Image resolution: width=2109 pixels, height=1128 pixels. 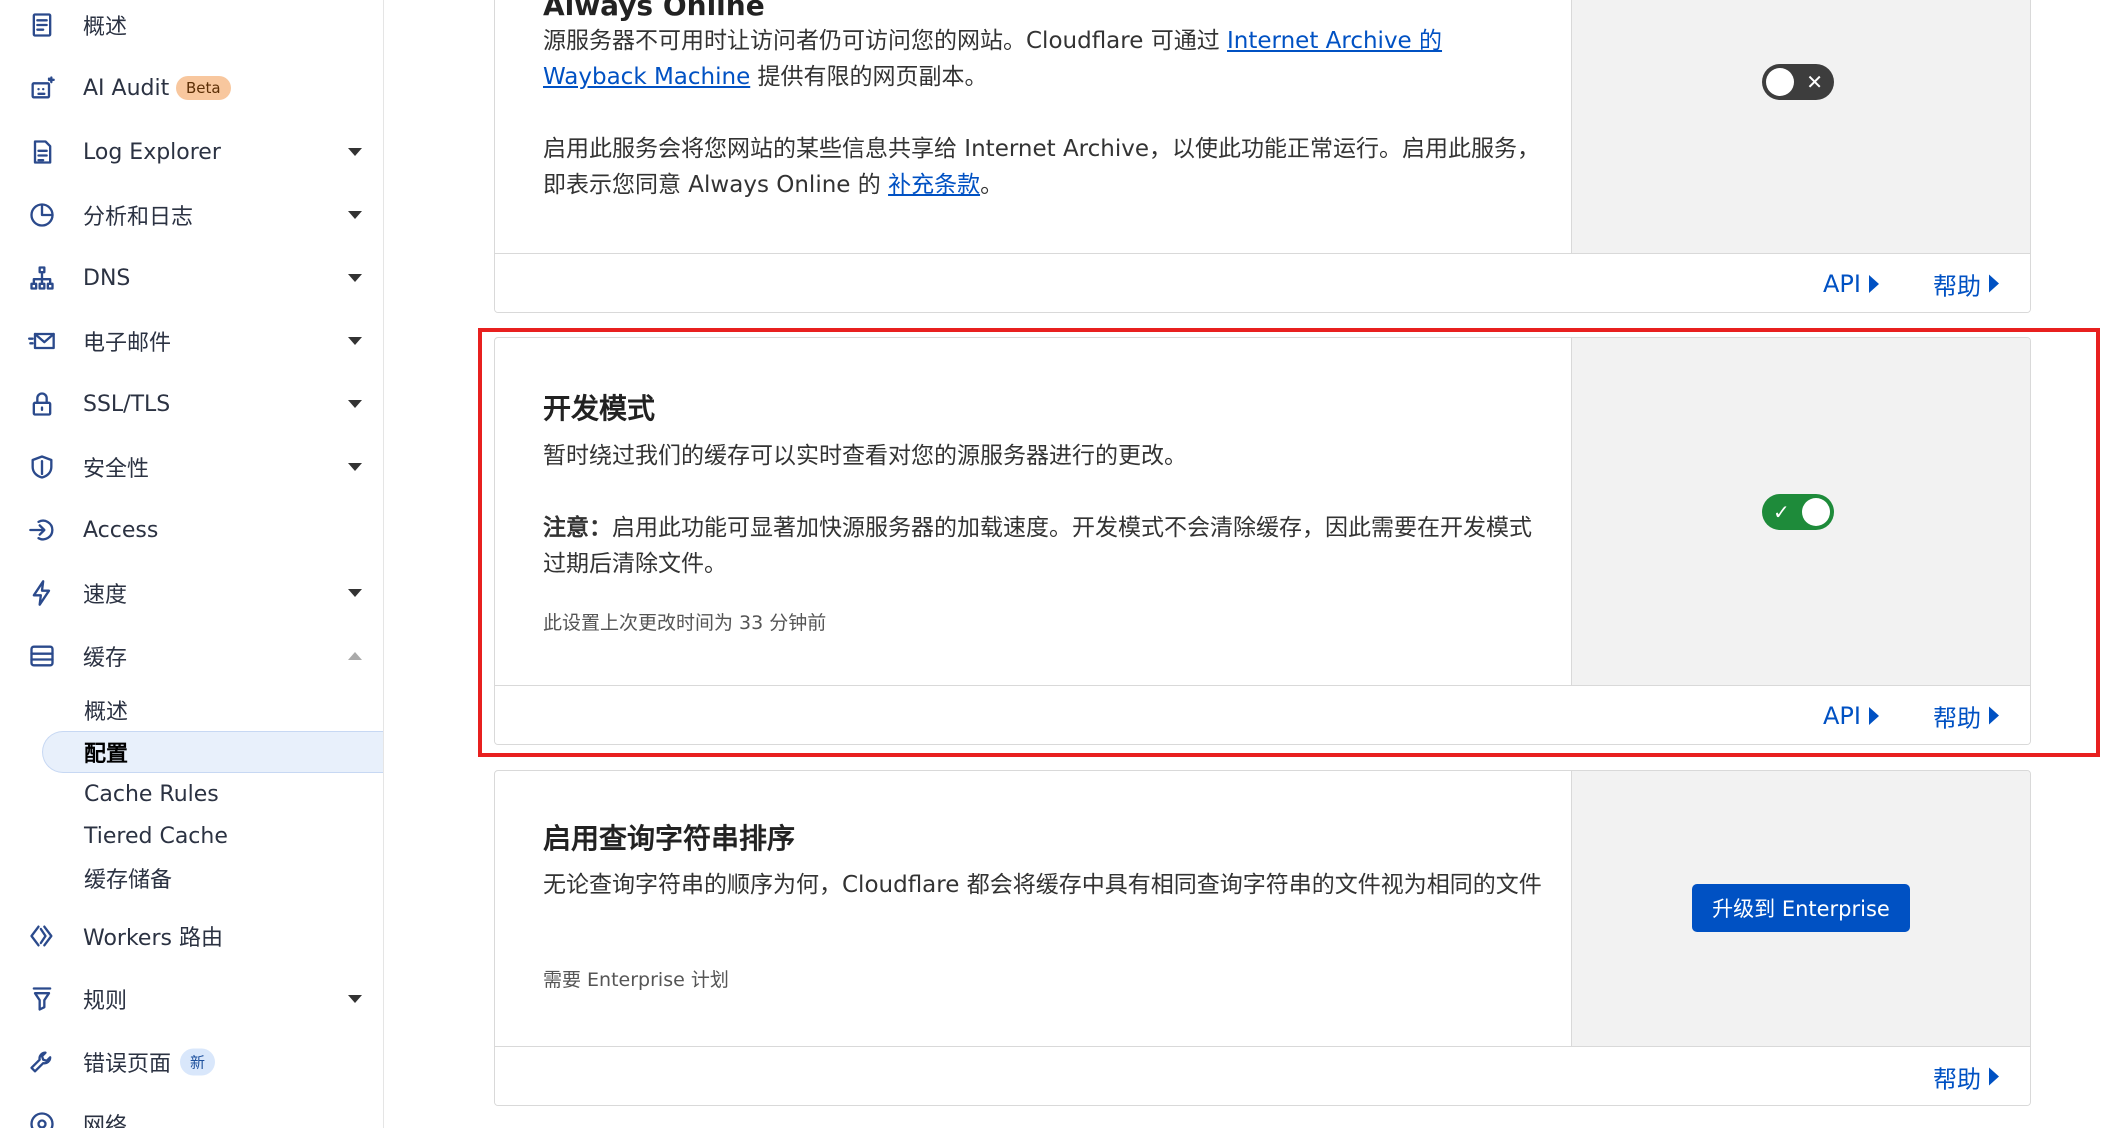 I want to click on sidebar-item-label: Workers 路由, so click(x=153, y=938).